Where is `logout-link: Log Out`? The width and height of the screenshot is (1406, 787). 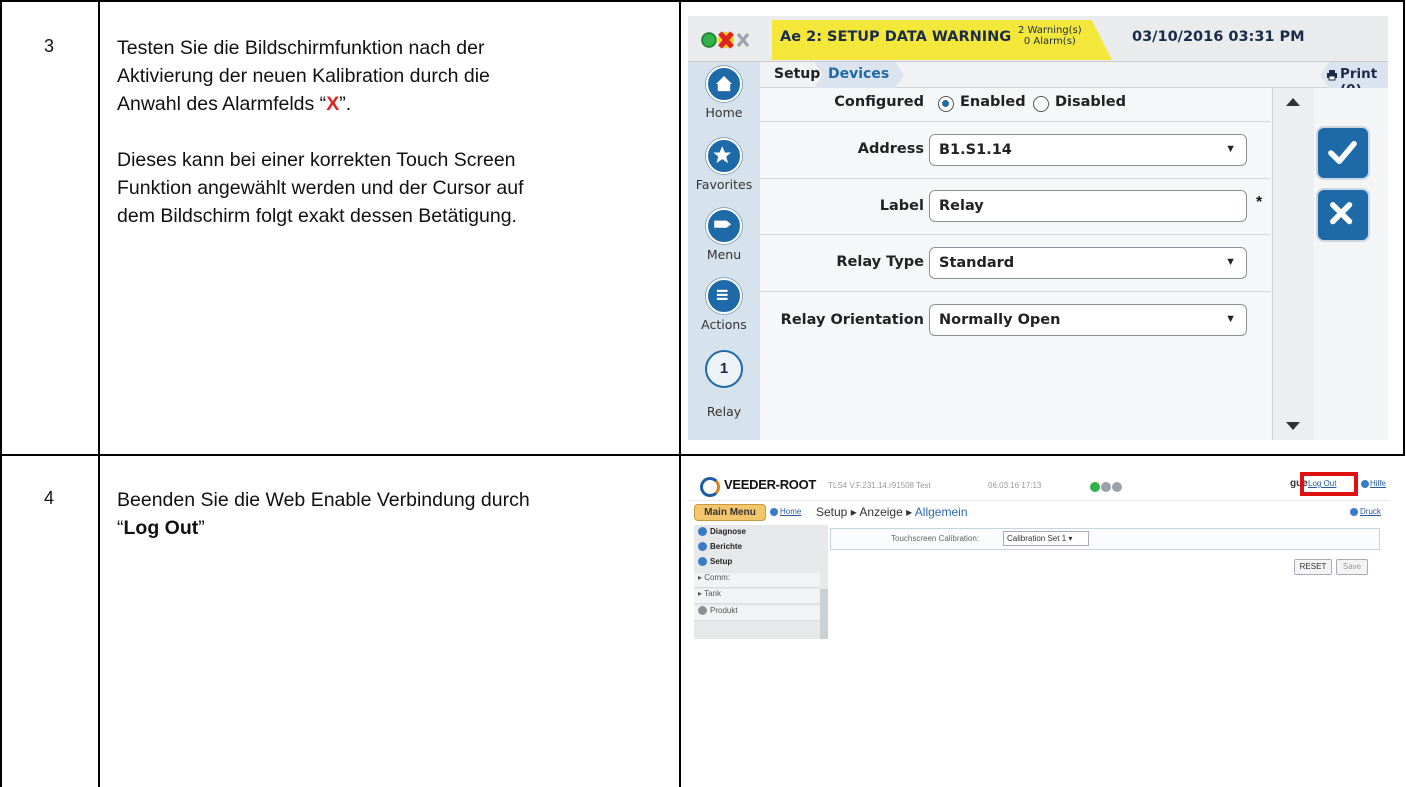 logout-link: Log Out is located at coordinates (1322, 483).